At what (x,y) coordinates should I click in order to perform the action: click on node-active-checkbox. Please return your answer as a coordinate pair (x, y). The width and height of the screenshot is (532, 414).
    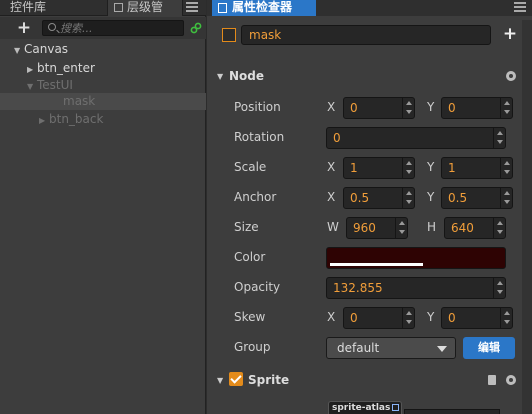
    Looking at the image, I should click on (229, 35).